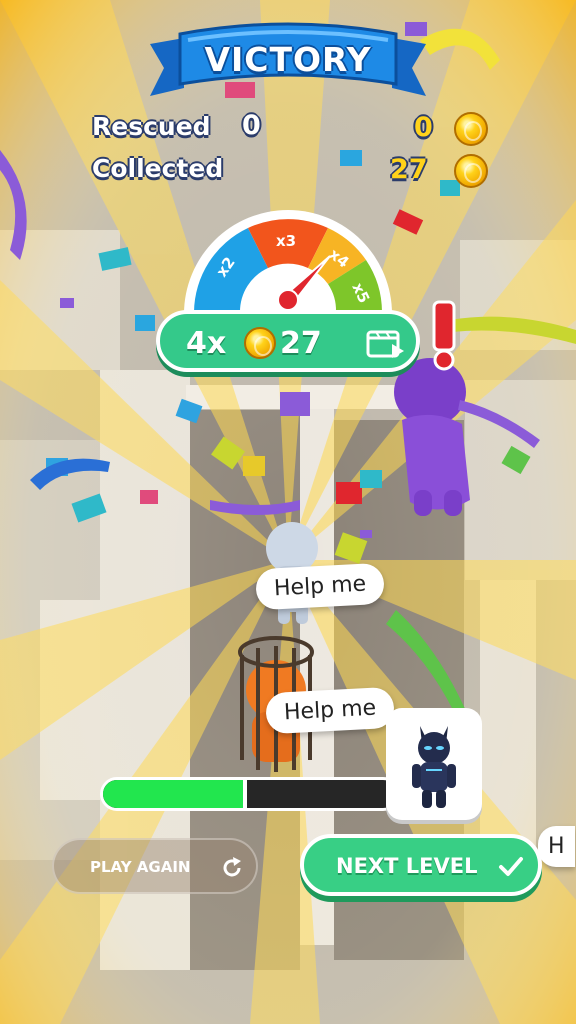 The image size is (576, 1024). I want to click on victory-banner: VICTORY, so click(288, 59).